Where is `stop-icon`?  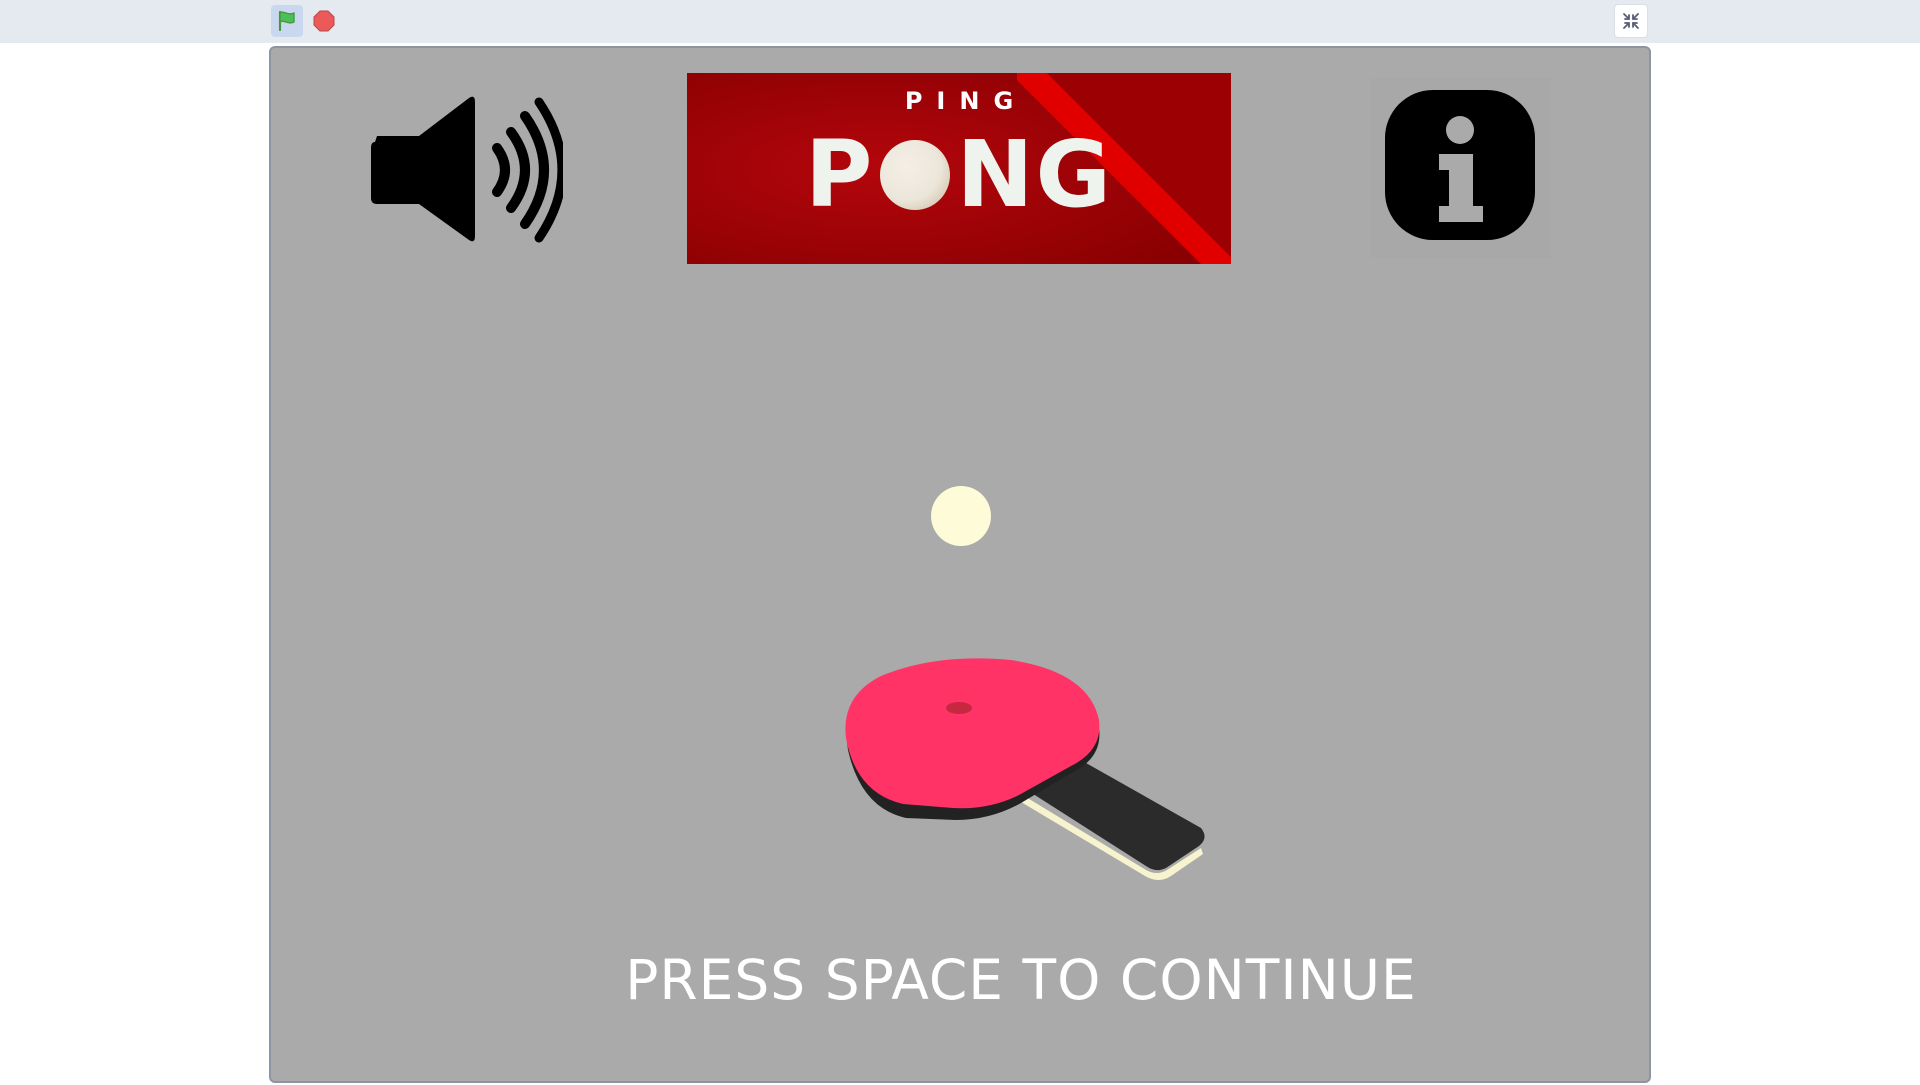 stop-icon is located at coordinates (324, 21).